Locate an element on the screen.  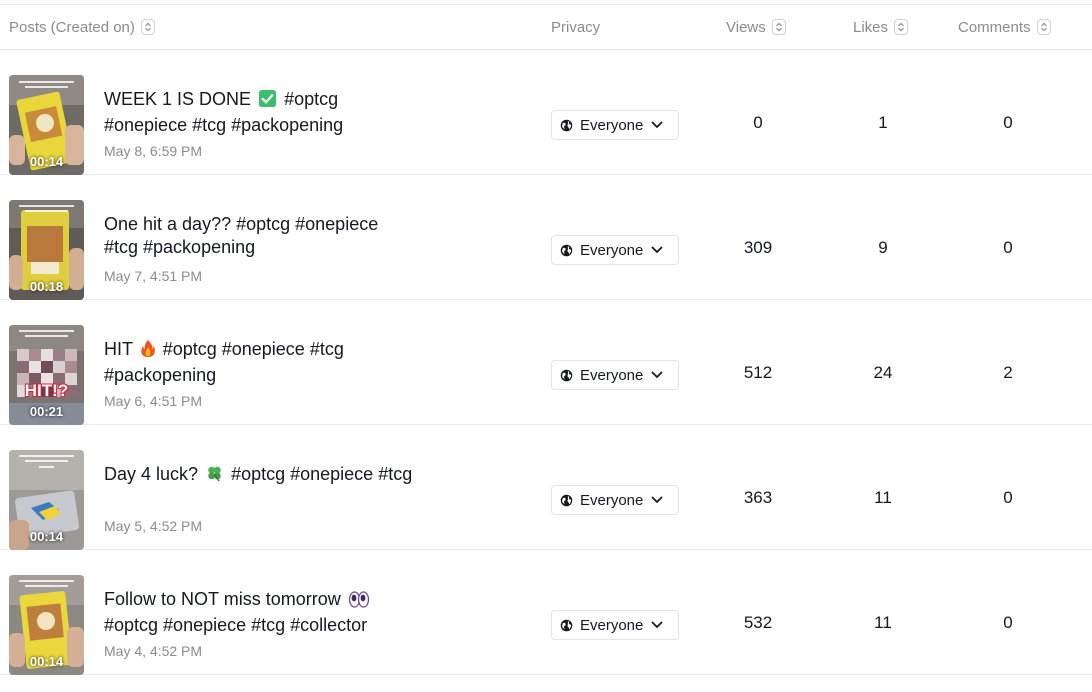
views-count: 0 is located at coordinates (758, 122).